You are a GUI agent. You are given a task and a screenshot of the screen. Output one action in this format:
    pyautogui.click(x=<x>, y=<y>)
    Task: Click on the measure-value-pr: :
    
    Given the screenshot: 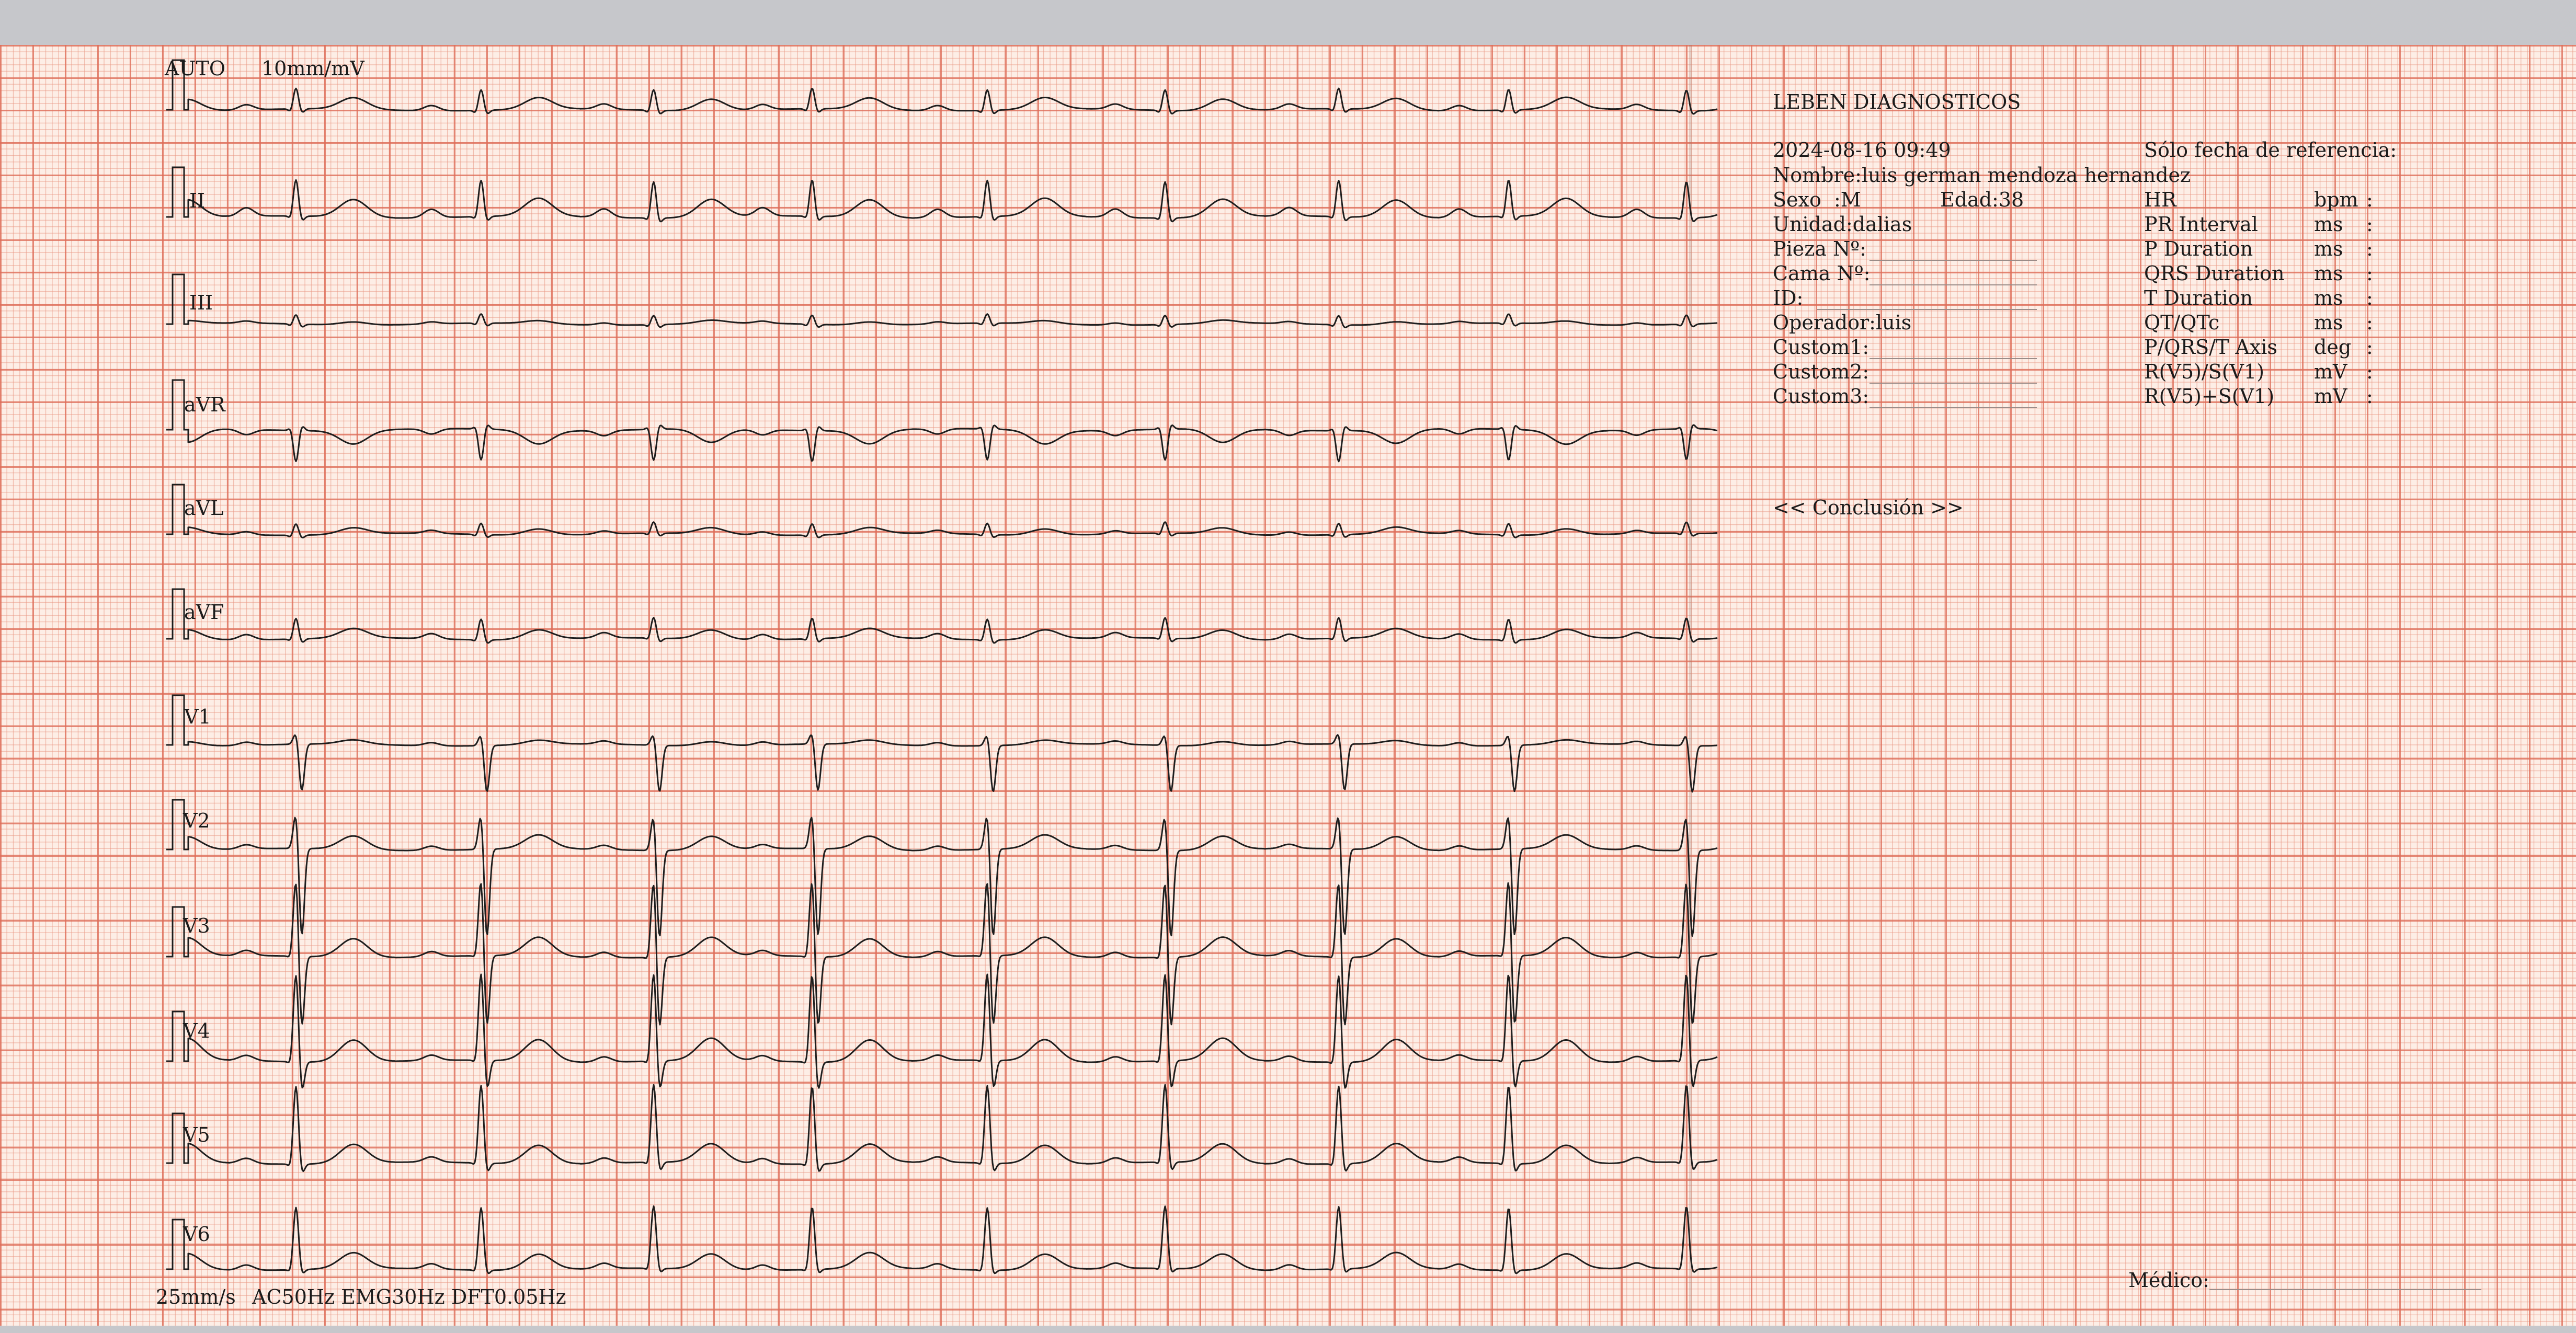 What is the action you would take?
    pyautogui.click(x=2370, y=224)
    